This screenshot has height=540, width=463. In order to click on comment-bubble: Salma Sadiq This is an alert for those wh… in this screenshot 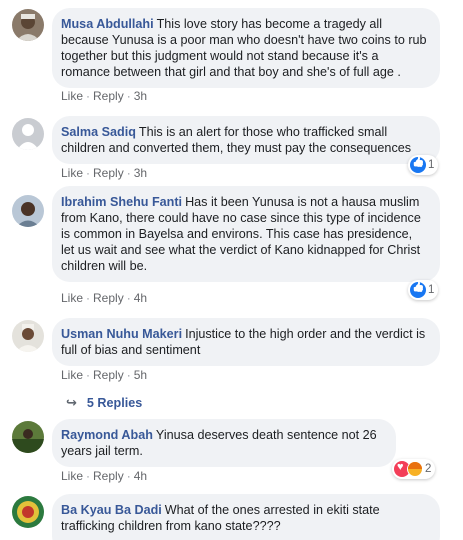, I will do `click(246, 140)`.